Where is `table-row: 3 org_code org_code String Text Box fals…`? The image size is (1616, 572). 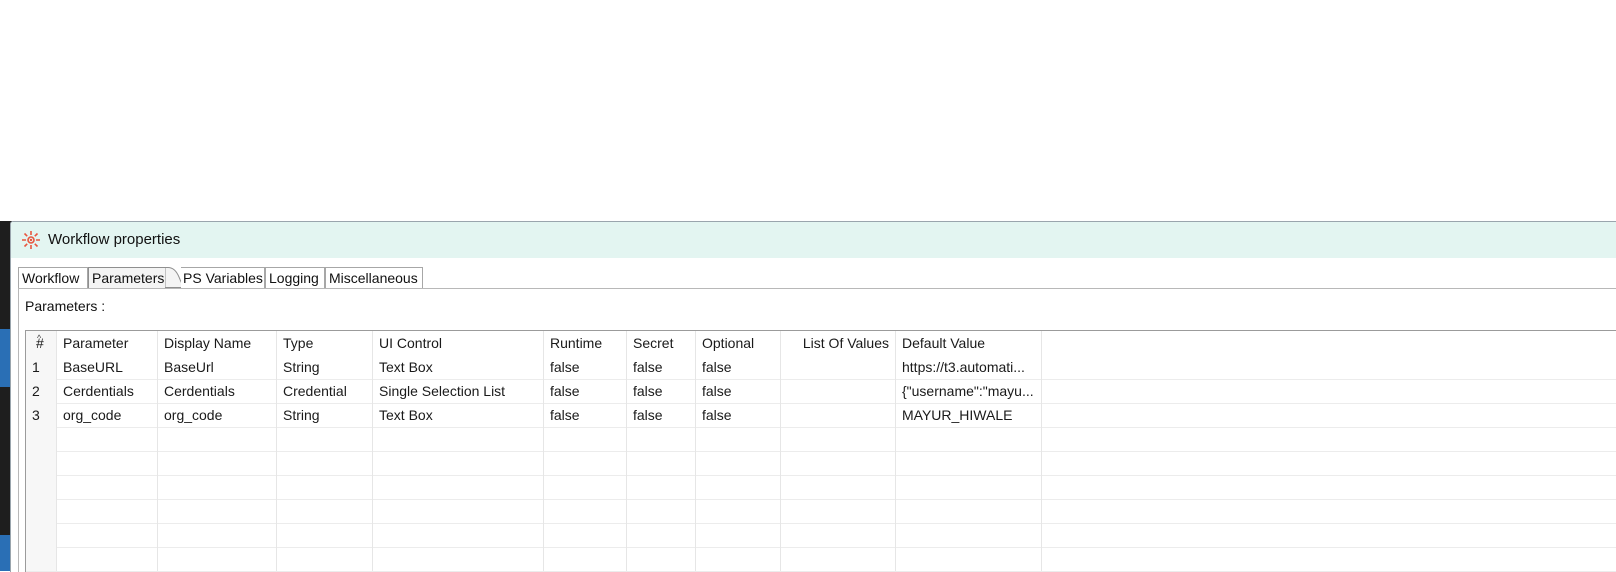 table-row: 3 org_code org_code String Text Box fals… is located at coordinates (821, 415).